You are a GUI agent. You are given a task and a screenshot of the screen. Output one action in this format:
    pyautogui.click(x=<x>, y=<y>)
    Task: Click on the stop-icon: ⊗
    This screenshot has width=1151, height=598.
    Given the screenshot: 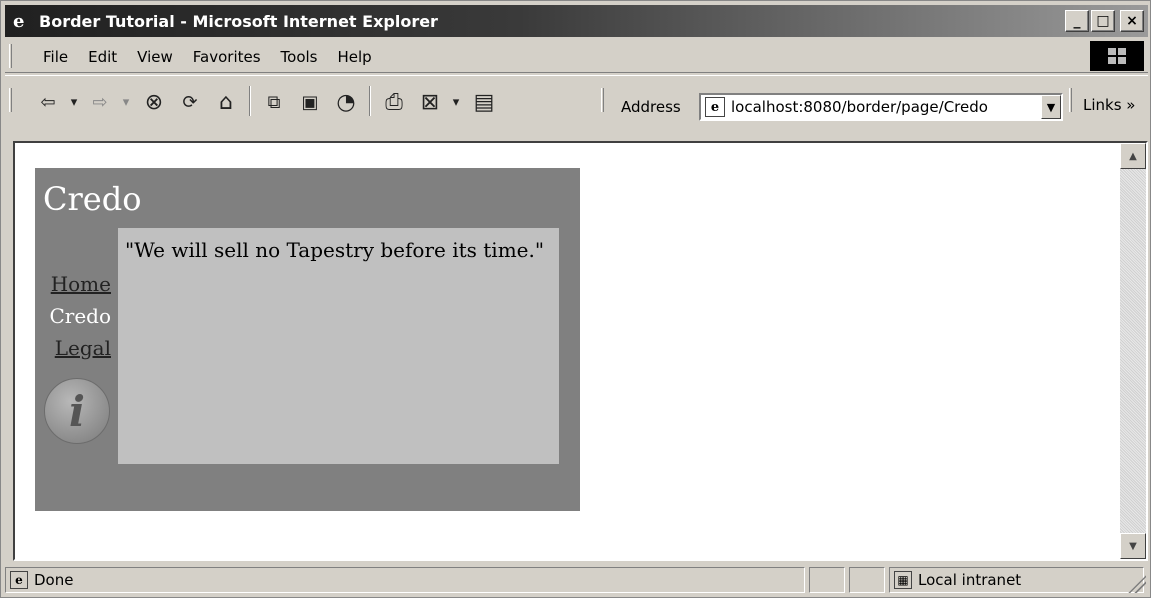 What is the action you would take?
    pyautogui.click(x=154, y=102)
    